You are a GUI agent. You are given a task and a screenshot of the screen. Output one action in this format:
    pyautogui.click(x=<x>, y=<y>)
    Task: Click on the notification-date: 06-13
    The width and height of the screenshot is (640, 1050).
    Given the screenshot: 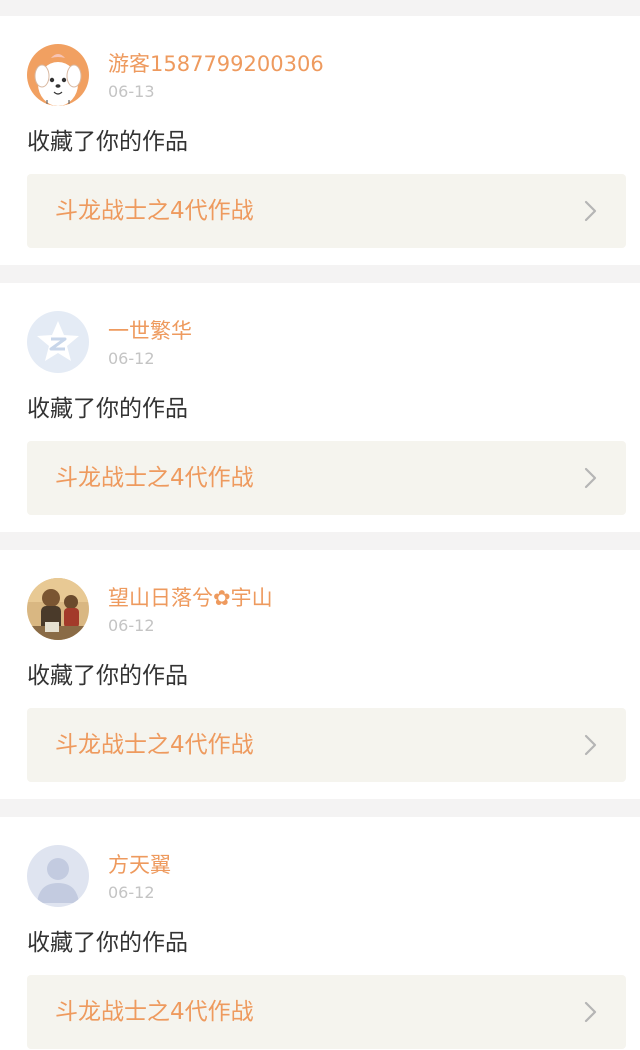 What is the action you would take?
    pyautogui.click(x=131, y=91)
    